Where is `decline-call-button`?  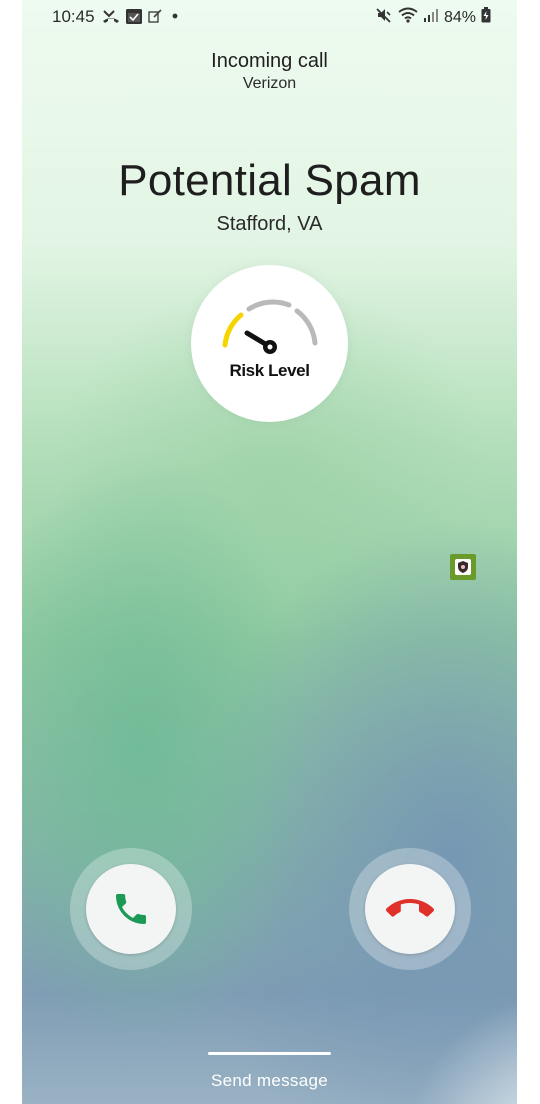 decline-call-button is located at coordinates (410, 909).